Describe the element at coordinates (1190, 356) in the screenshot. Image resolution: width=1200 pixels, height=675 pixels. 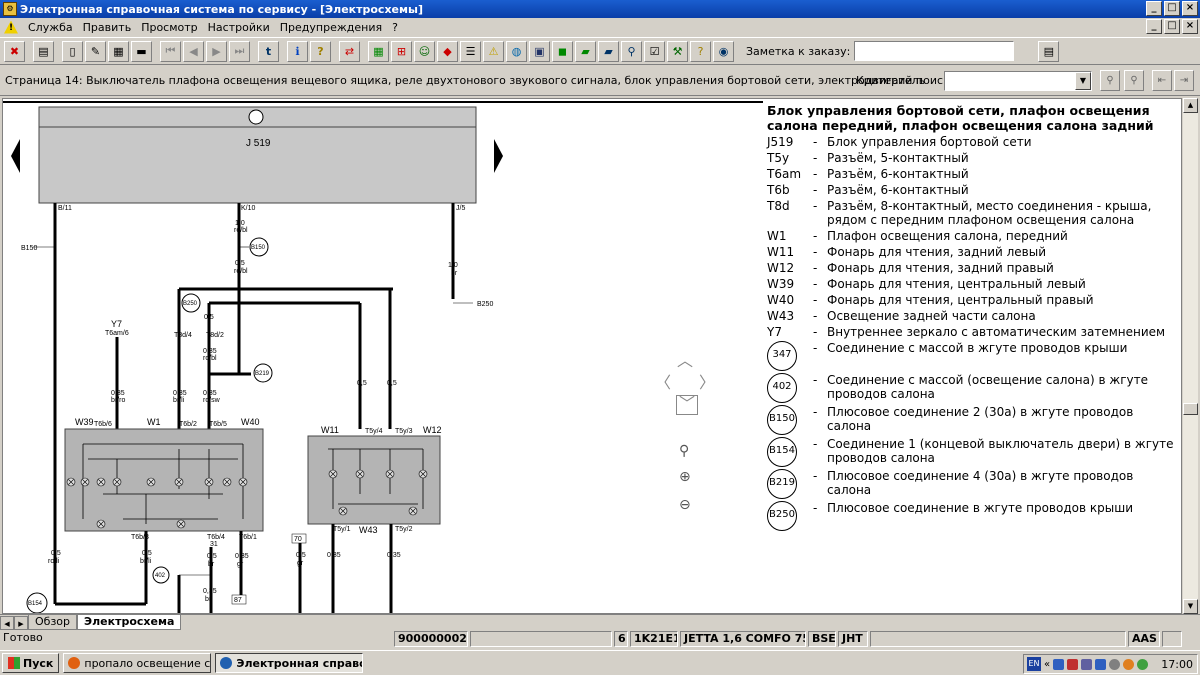
I see `vertical-scrollbar: ▲ ▼` at that location.